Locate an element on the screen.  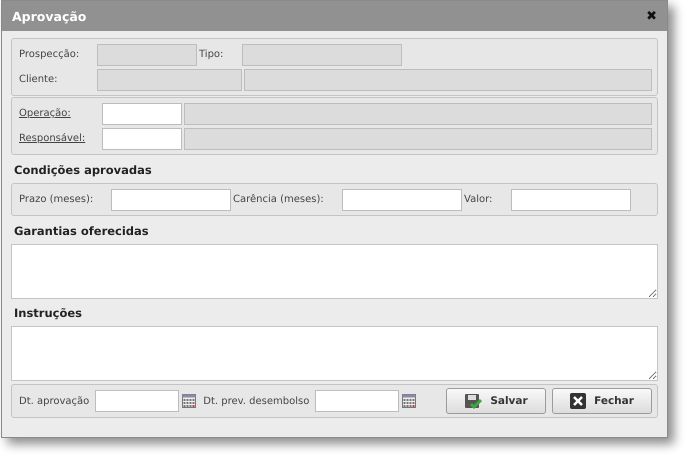
field-label: Prazo (meses): is located at coordinates (56, 199).